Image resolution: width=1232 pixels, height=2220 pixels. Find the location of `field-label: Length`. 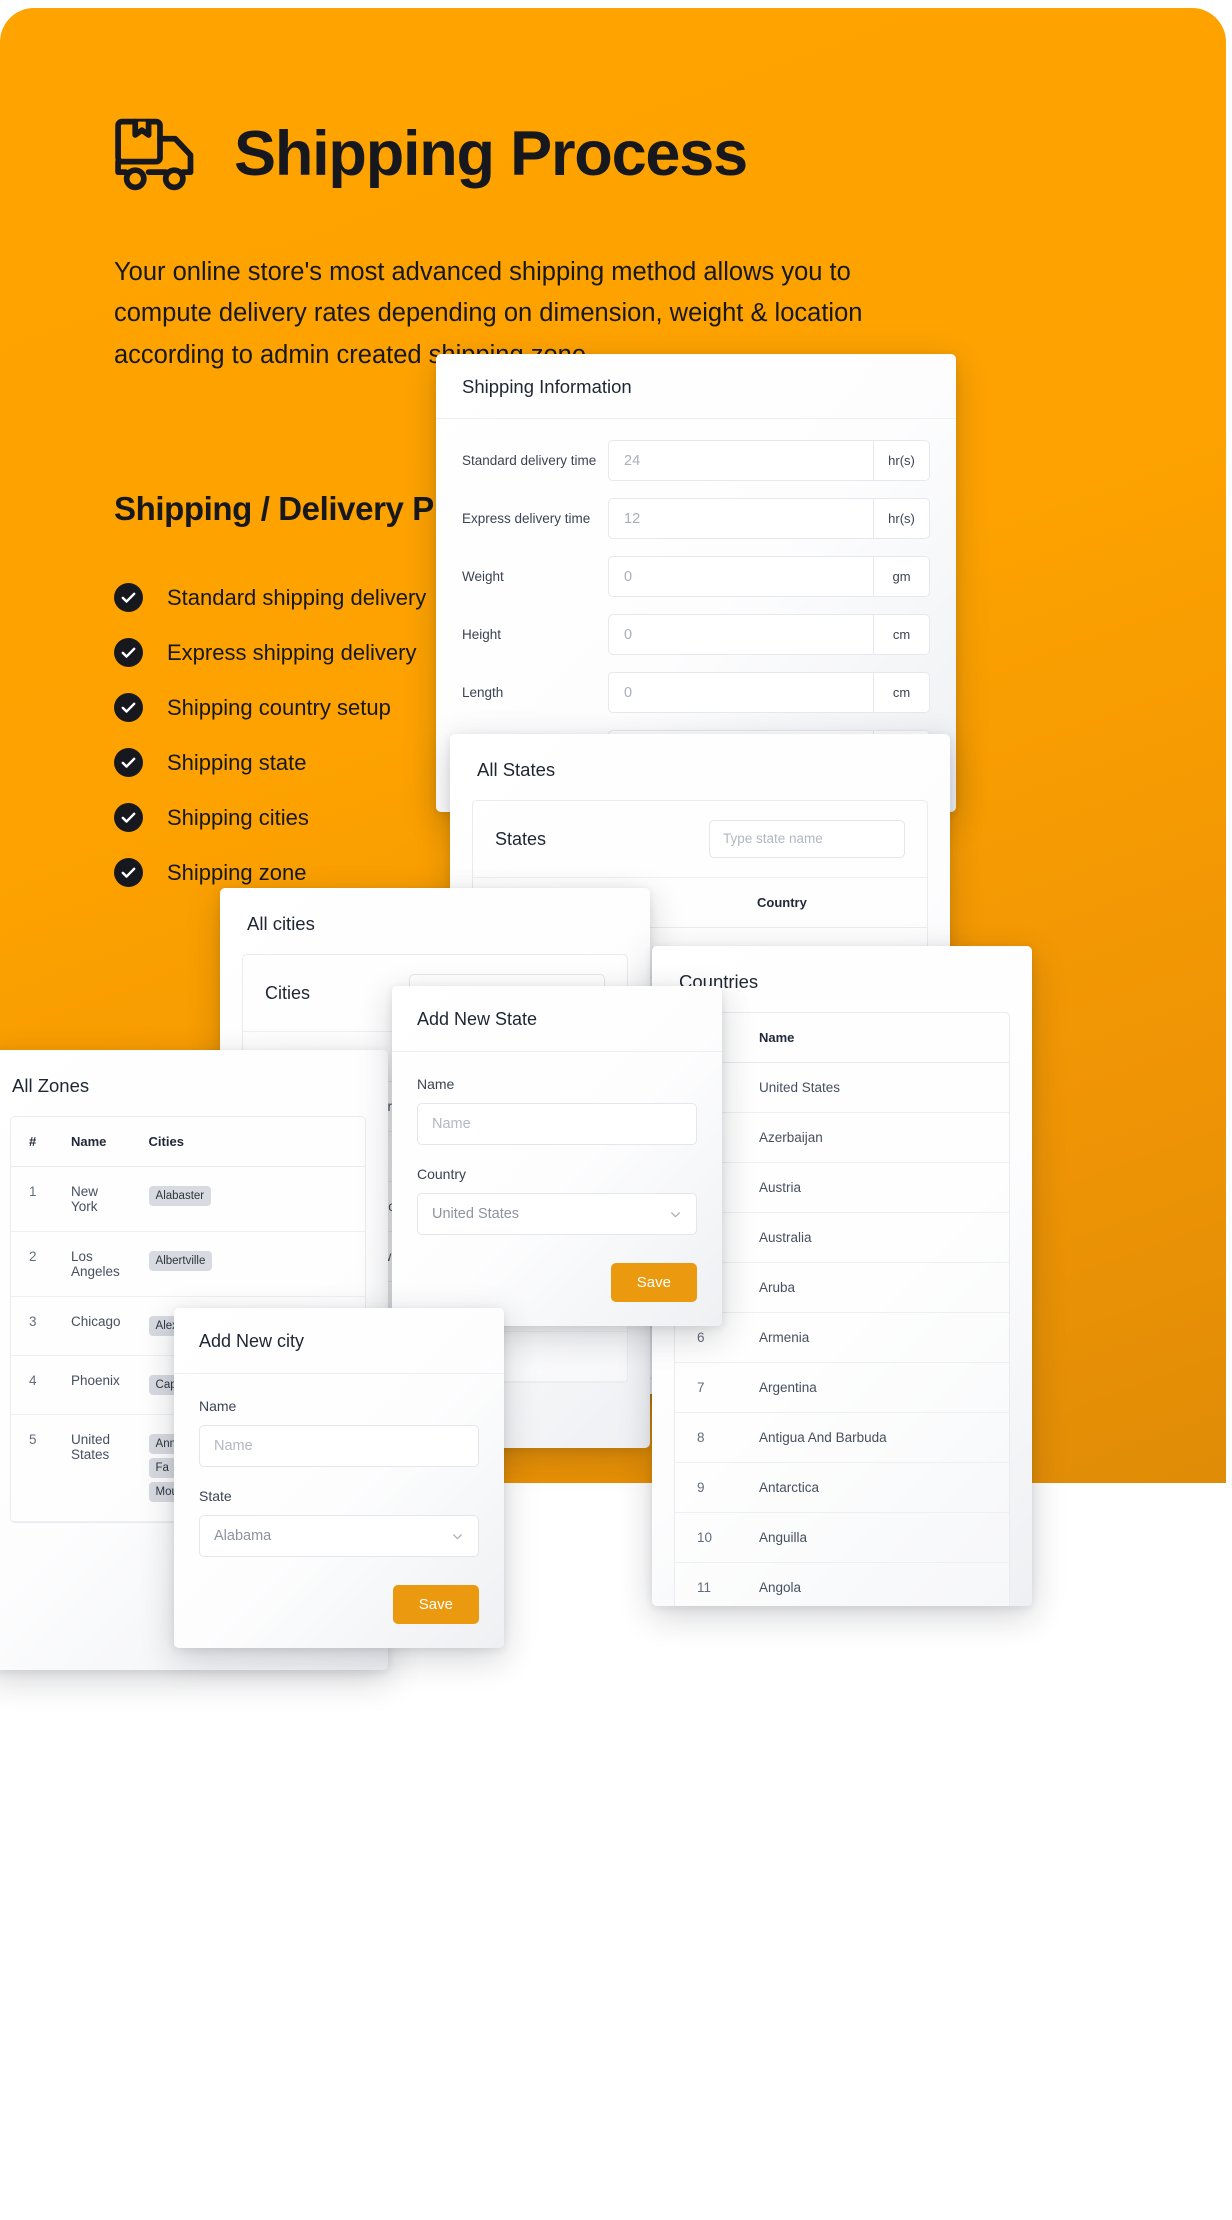

field-label: Length is located at coordinates (483, 692).